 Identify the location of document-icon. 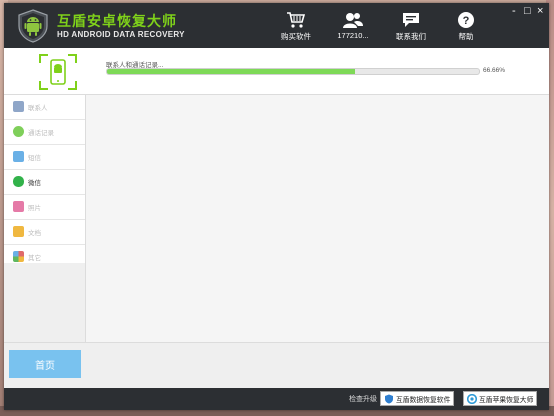
(18, 231).